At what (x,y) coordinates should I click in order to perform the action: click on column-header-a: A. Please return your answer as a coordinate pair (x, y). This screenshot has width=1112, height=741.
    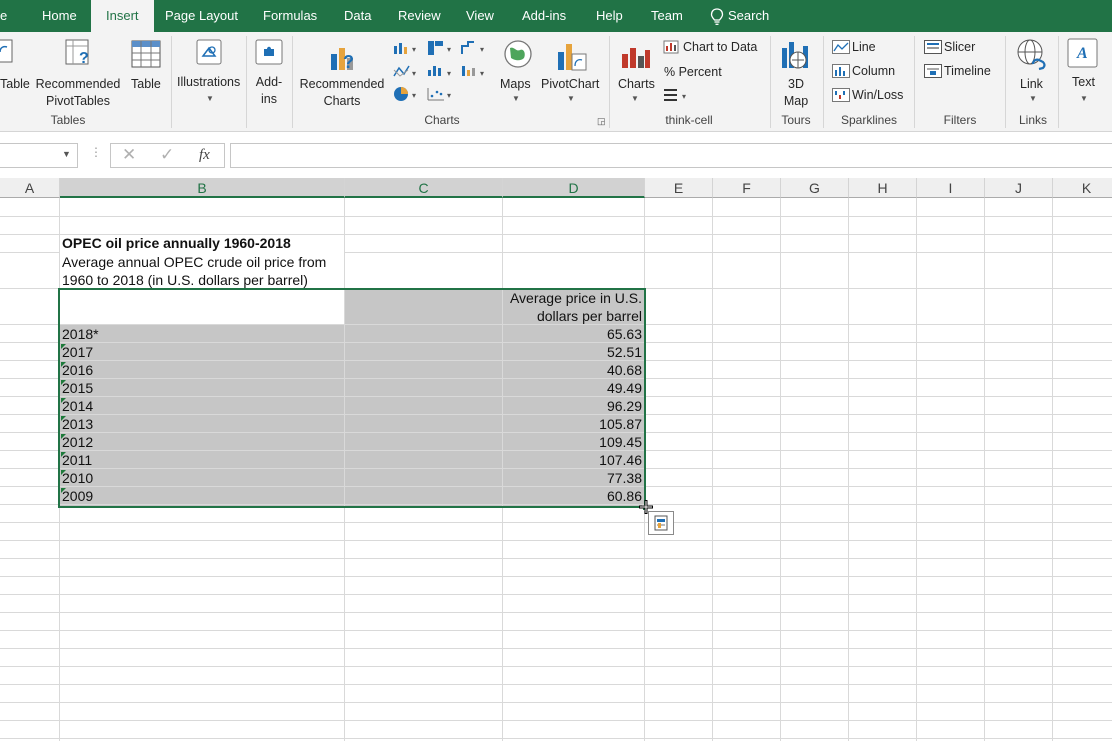
    Looking at the image, I should click on (30, 188).